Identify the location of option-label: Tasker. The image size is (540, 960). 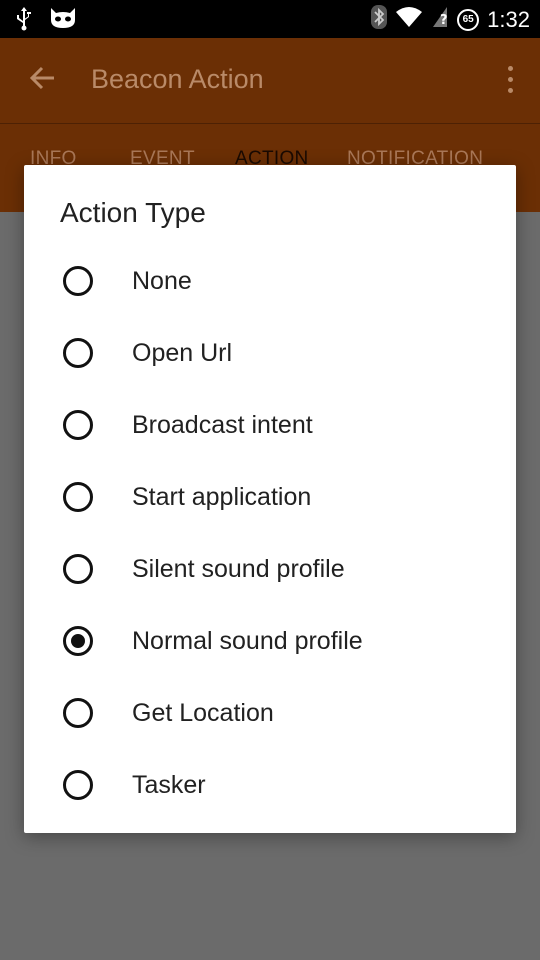
(169, 785).